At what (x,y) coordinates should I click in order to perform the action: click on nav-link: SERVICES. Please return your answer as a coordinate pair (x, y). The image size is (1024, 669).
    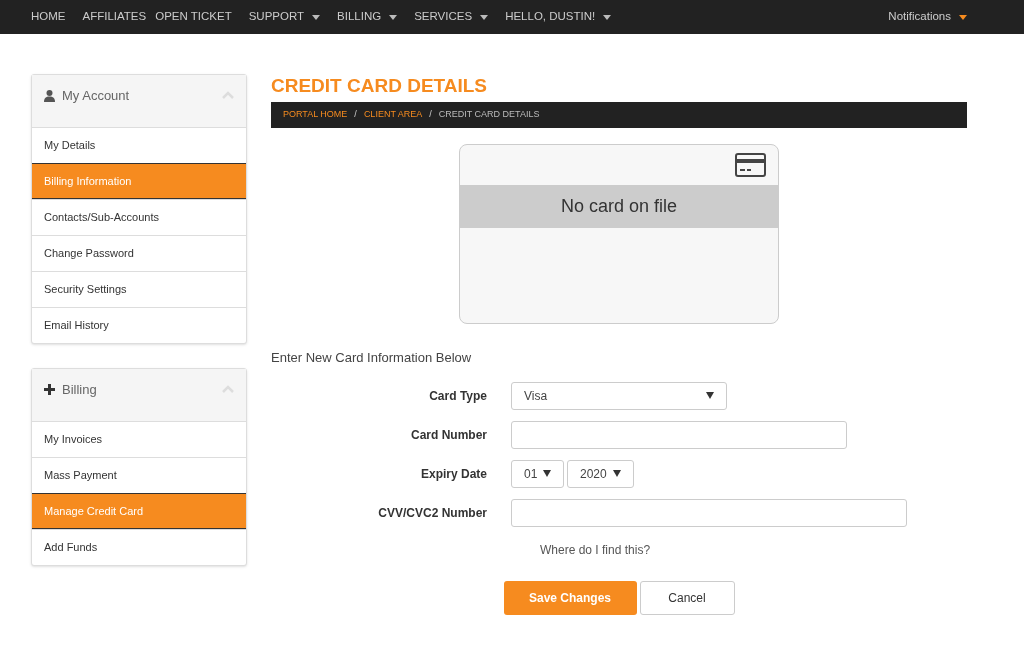
    Looking at the image, I should click on (451, 17).